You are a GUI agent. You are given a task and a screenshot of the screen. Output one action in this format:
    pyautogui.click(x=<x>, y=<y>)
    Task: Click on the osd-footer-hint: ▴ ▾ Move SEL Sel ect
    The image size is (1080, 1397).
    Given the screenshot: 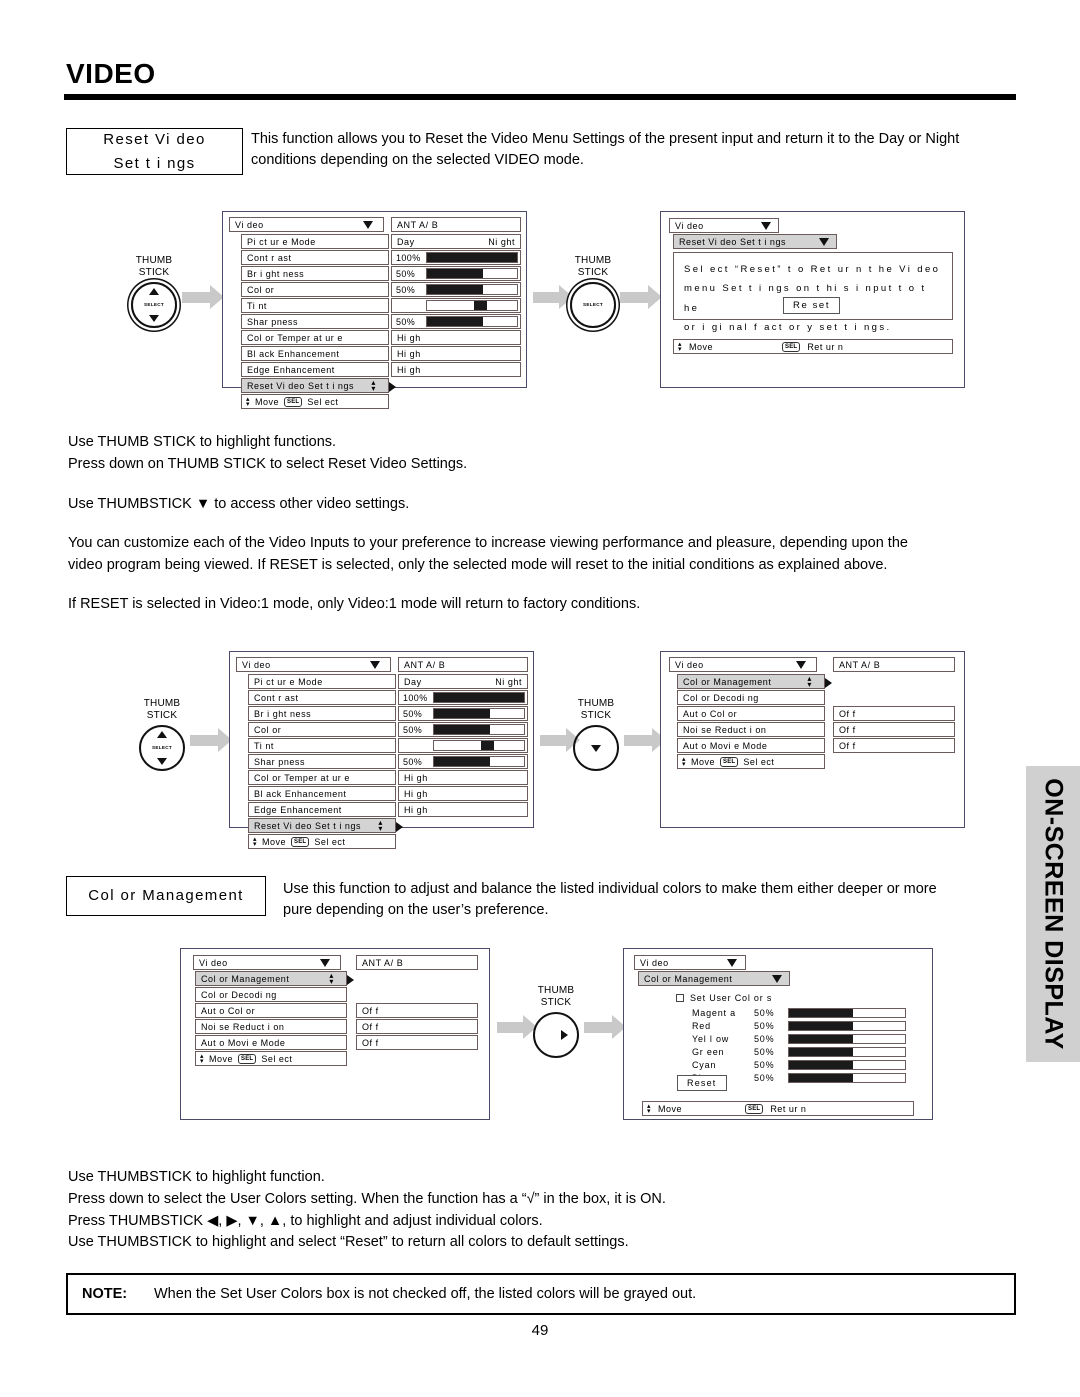 What is the action you would take?
    pyautogui.click(x=271, y=1058)
    